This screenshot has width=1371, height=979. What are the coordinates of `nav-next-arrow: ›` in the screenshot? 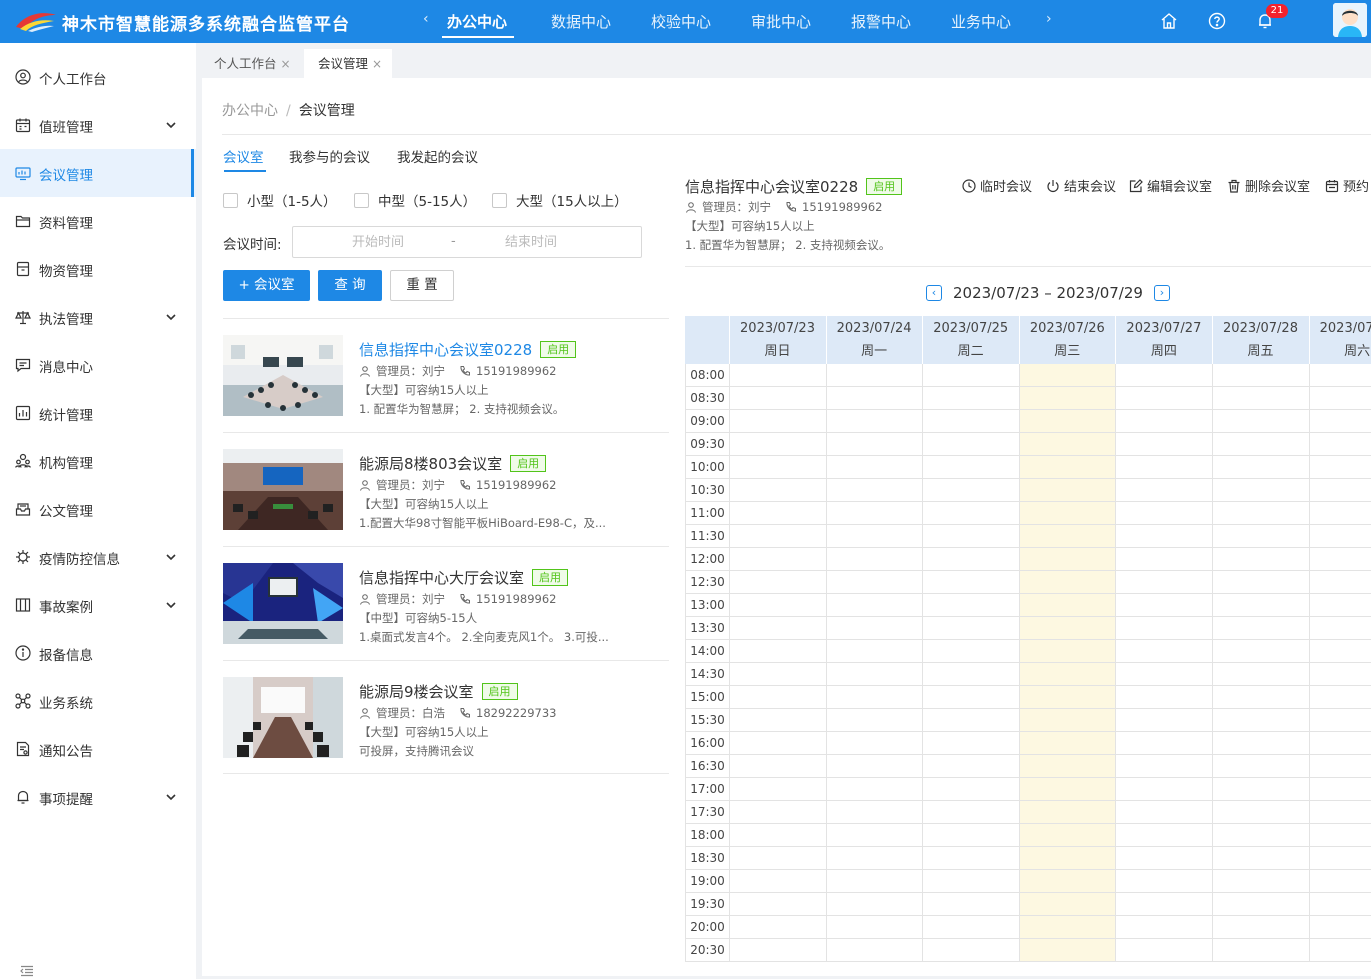 It's located at (1049, 19).